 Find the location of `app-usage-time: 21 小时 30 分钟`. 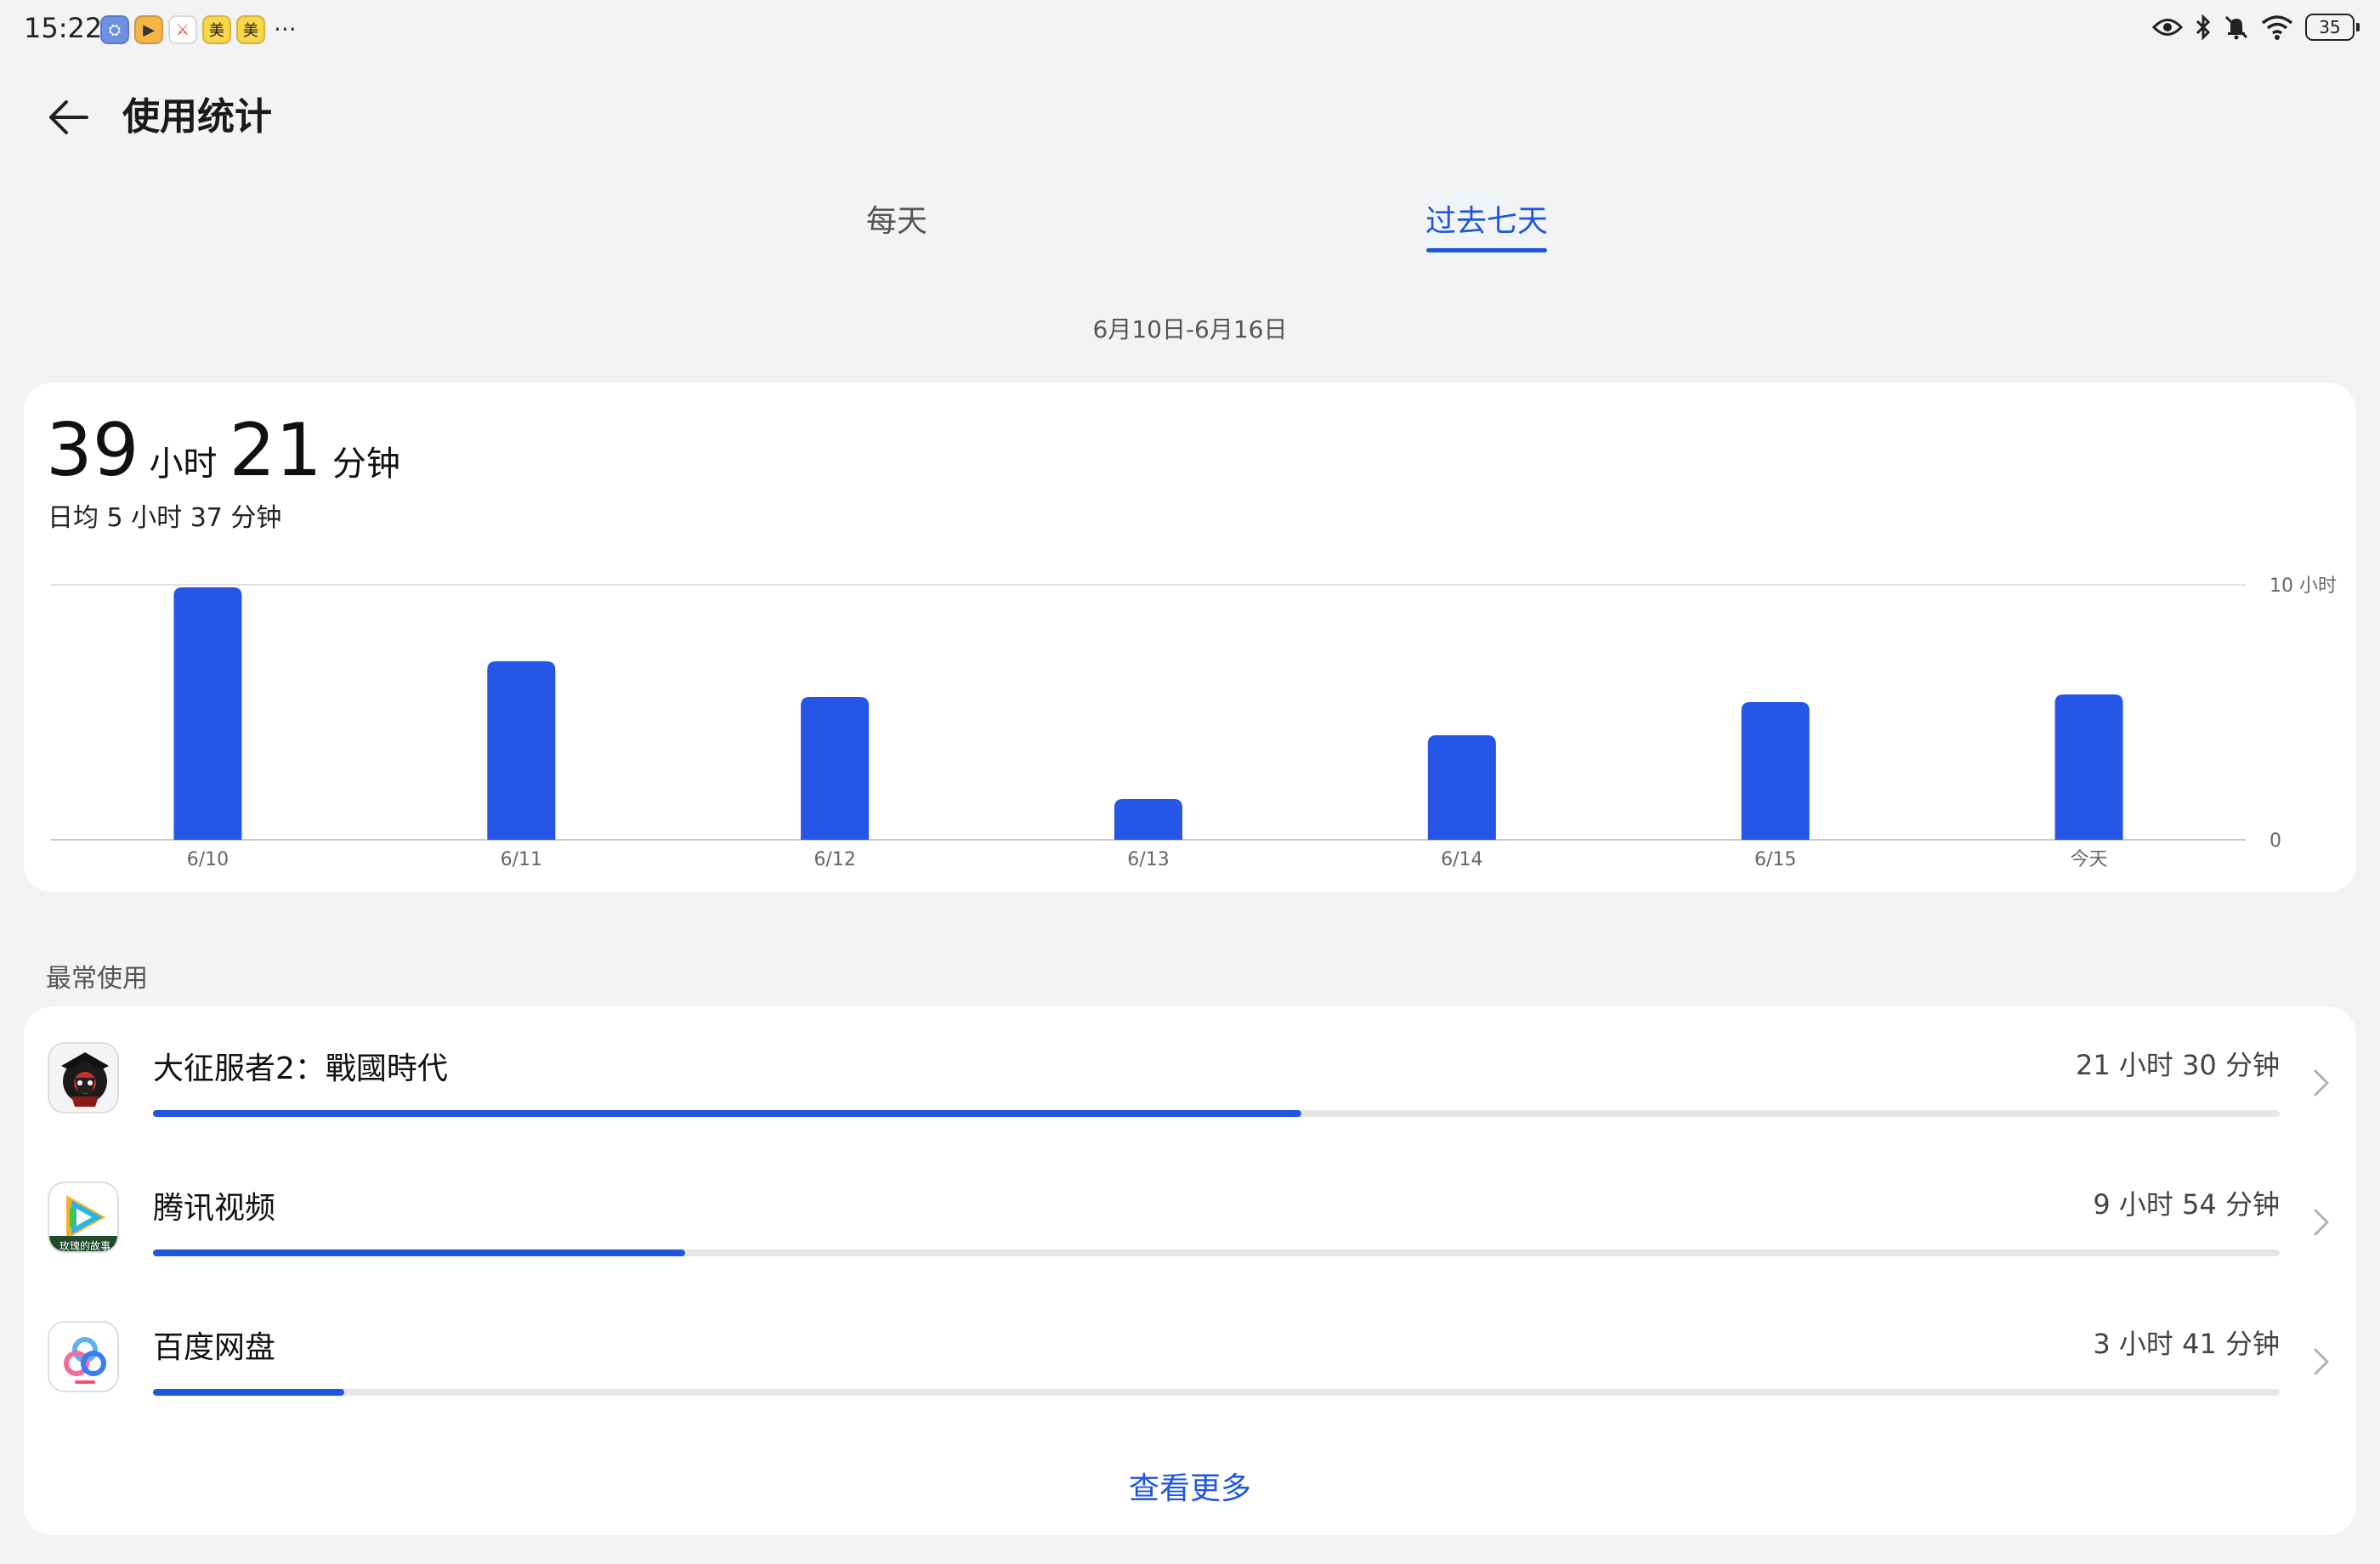

app-usage-time: 21 小时 30 分钟 is located at coordinates (2178, 1065).